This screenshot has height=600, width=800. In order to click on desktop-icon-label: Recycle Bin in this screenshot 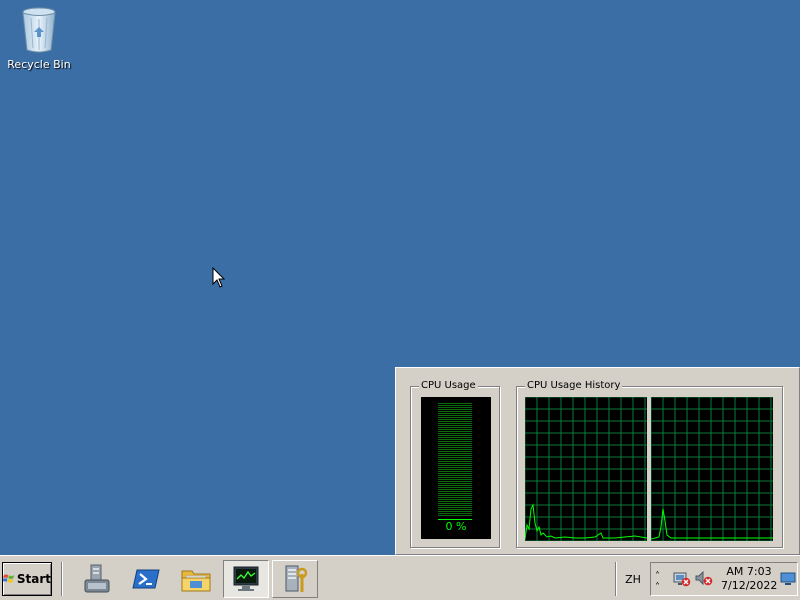, I will do `click(39, 64)`.